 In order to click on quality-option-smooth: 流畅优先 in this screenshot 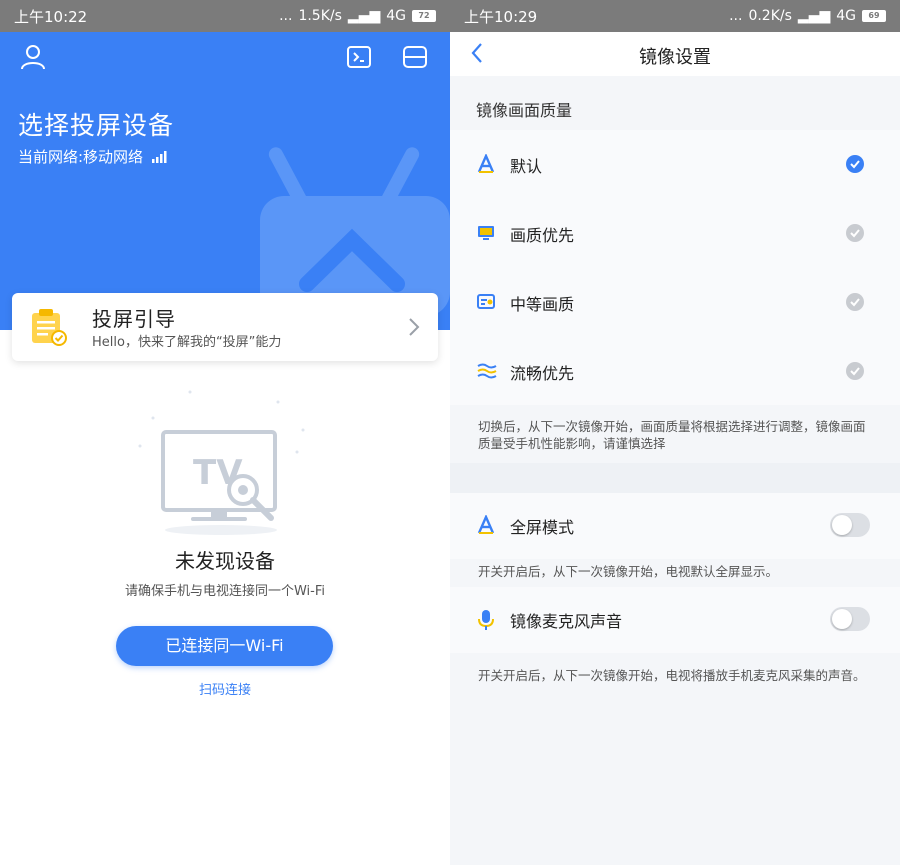, I will do `click(675, 371)`.